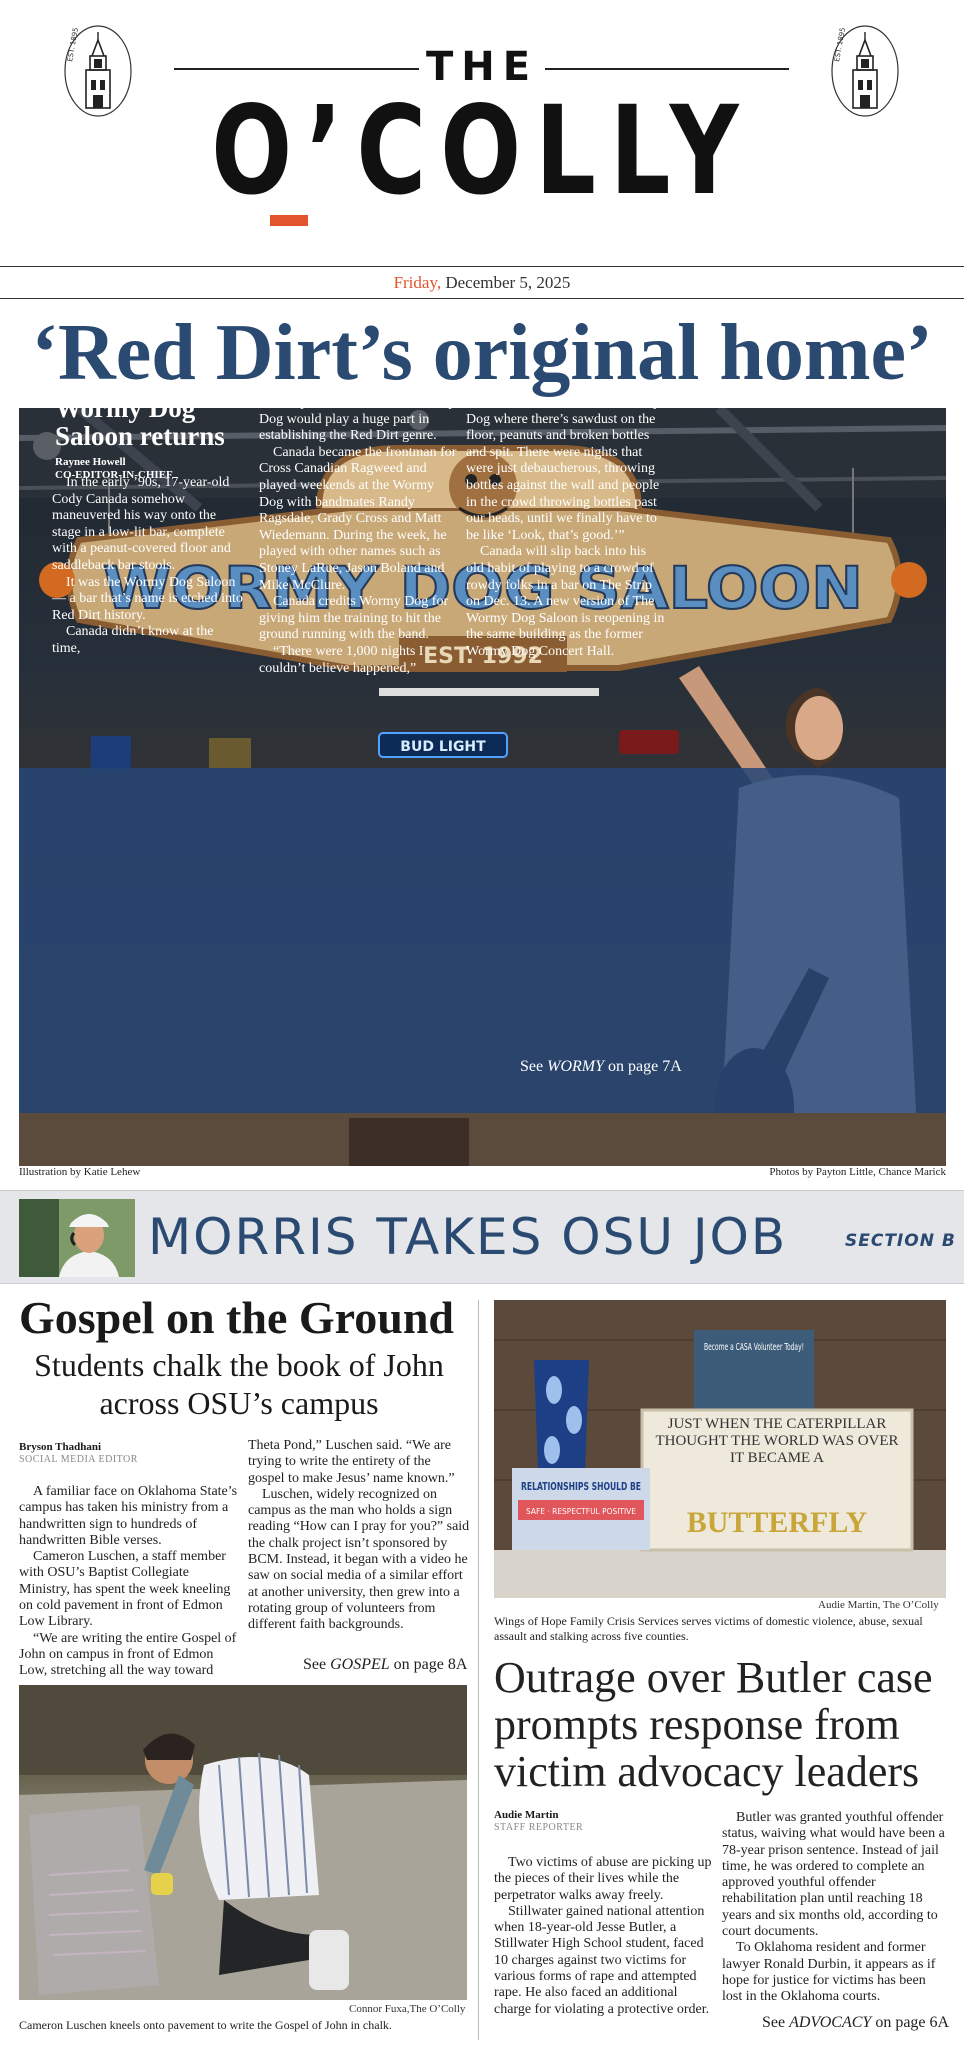 Image resolution: width=964 pixels, height=2048 pixels. I want to click on jump-keyword: WORMY, so click(575, 1066).